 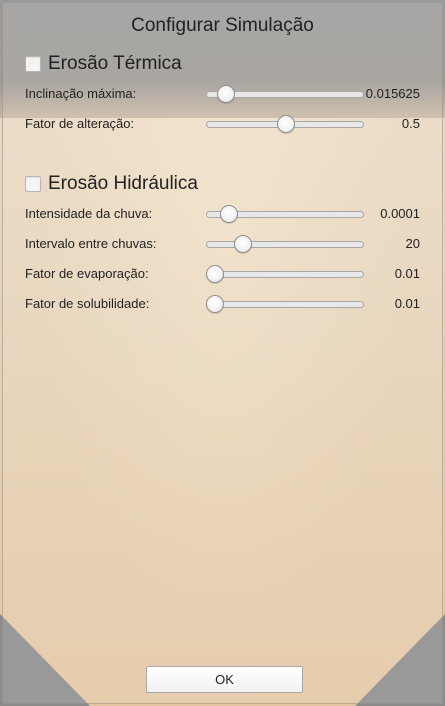 I want to click on rain-intensity-value: 0.0001, so click(x=400, y=213).